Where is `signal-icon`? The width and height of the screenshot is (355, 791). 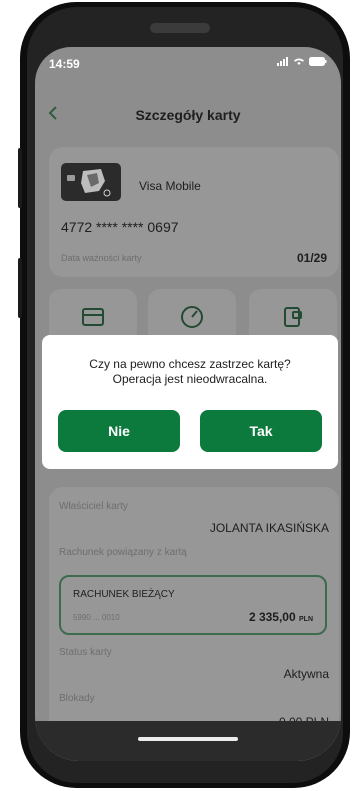 signal-icon is located at coordinates (282, 61).